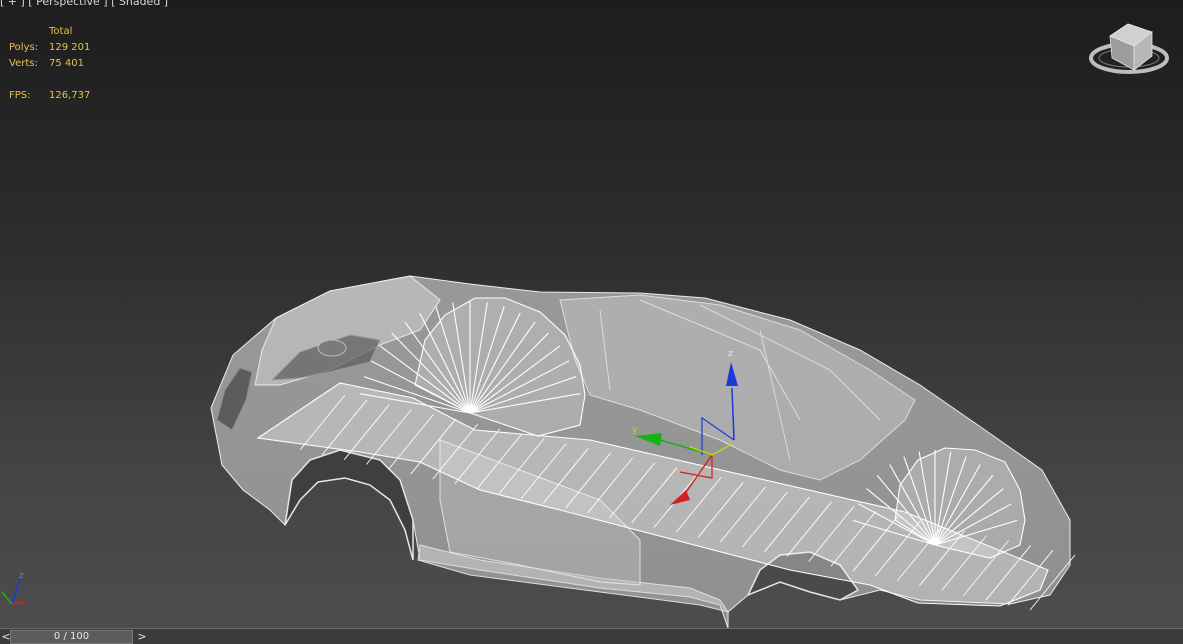 The height and width of the screenshot is (644, 1183). What do you see at coordinates (19, 603) in the screenshot?
I see `world-axis-x` at bounding box center [19, 603].